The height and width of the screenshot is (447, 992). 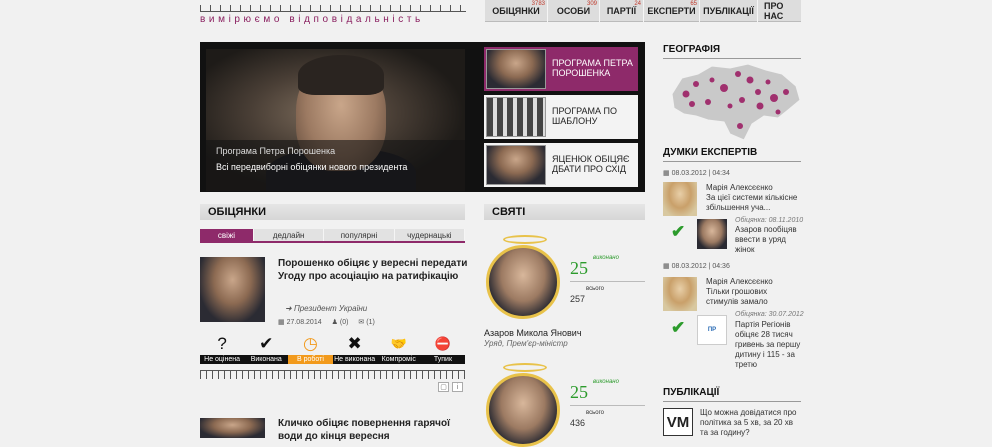 I want to click on saint-total-count: 436, so click(x=578, y=423).